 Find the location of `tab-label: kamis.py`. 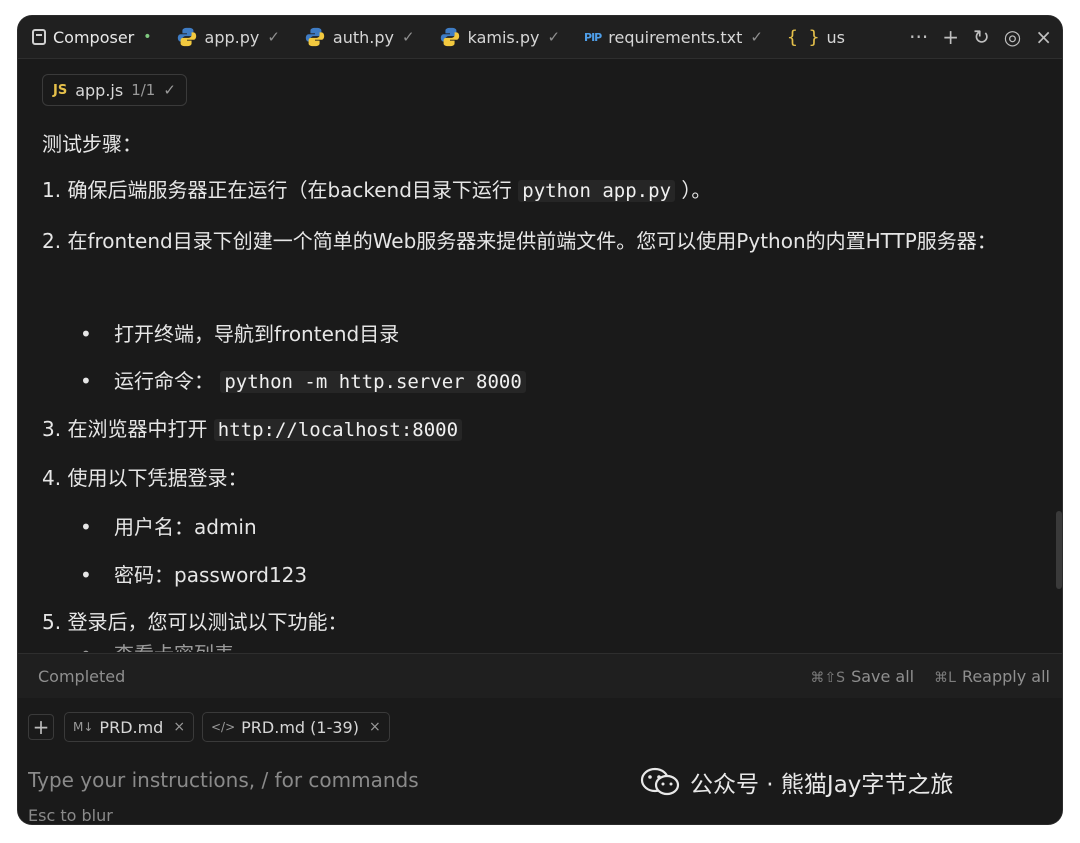

tab-label: kamis.py is located at coordinates (503, 37).